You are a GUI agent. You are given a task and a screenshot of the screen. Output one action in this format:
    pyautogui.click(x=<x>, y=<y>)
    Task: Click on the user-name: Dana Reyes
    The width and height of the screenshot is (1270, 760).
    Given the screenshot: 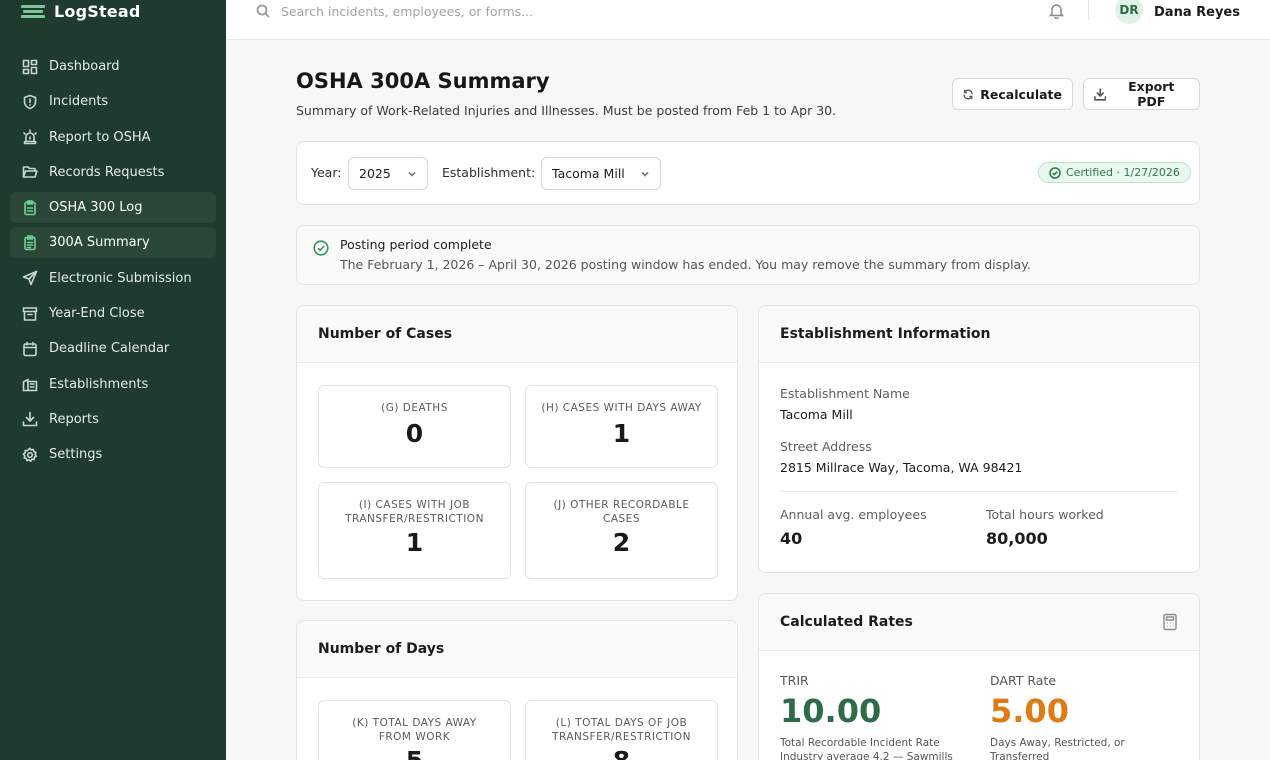 What is the action you would take?
    pyautogui.click(x=1197, y=12)
    